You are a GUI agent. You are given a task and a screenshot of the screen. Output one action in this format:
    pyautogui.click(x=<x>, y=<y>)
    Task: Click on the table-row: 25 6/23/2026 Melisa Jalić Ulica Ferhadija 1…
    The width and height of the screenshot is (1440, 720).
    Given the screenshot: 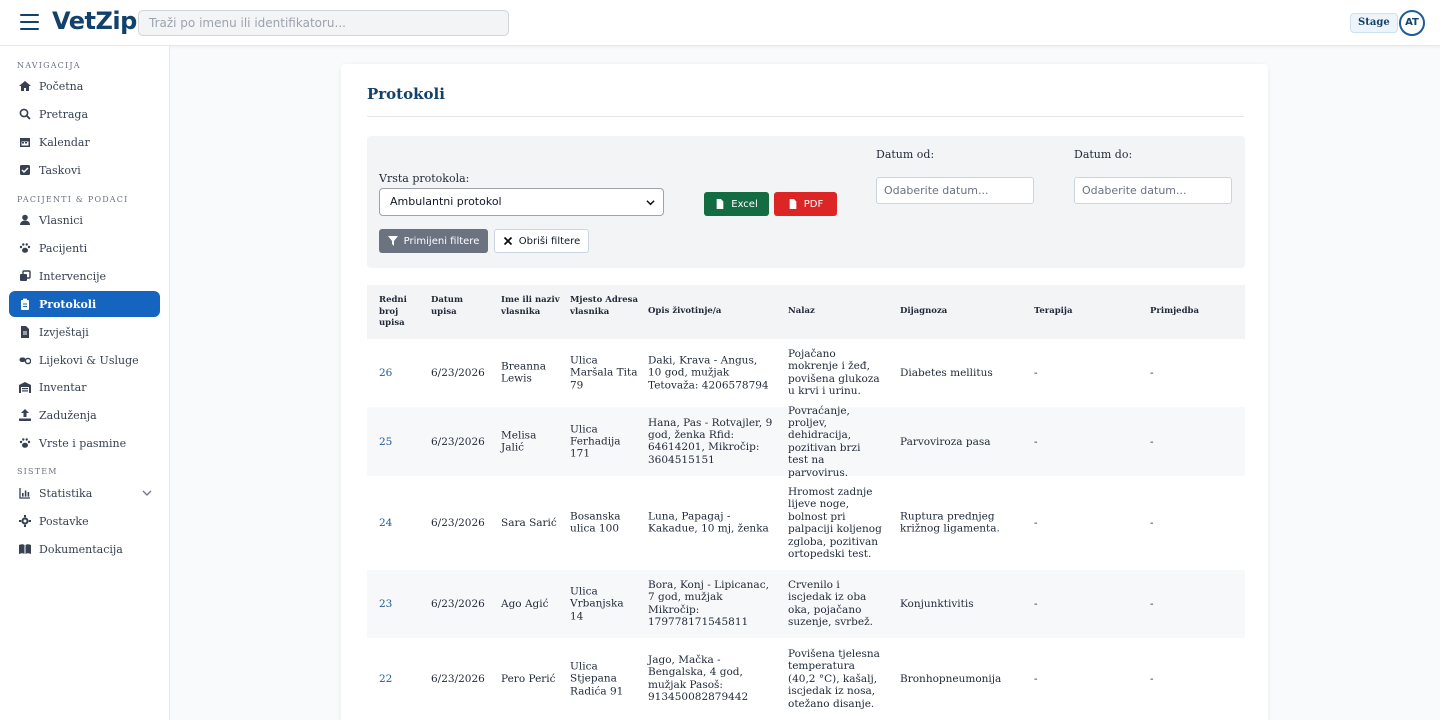 What is the action you would take?
    pyautogui.click(x=806, y=441)
    